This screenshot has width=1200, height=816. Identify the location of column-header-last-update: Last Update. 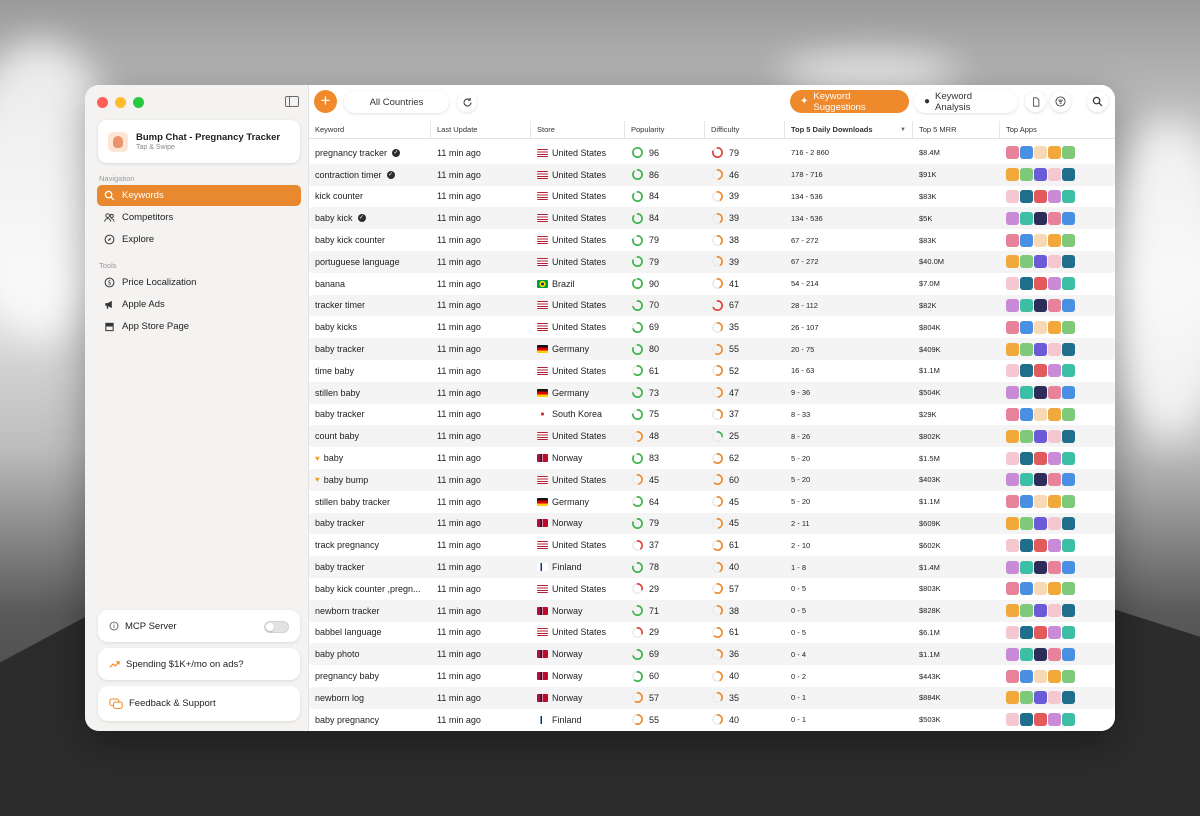
(481, 129).